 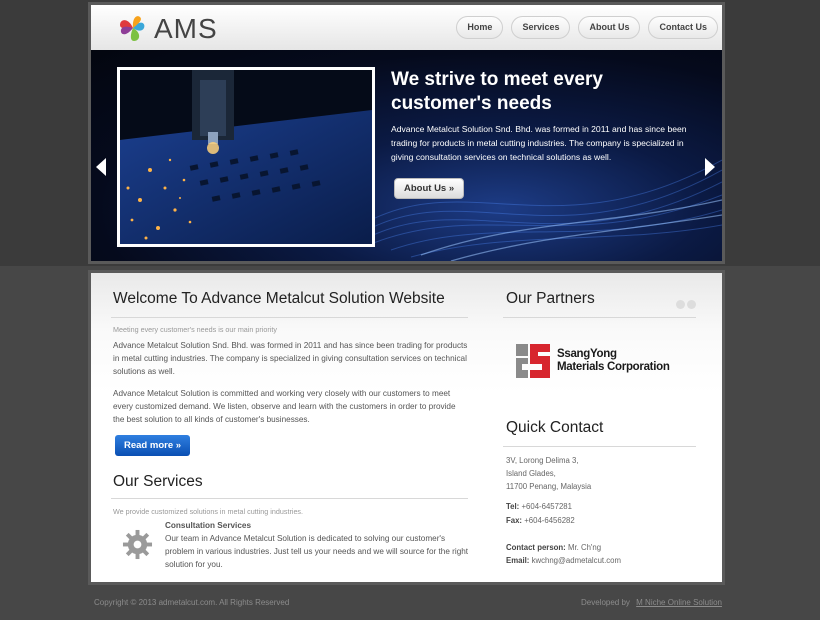 What do you see at coordinates (158, 481) in the screenshot?
I see `services-heading: Our Services` at bounding box center [158, 481].